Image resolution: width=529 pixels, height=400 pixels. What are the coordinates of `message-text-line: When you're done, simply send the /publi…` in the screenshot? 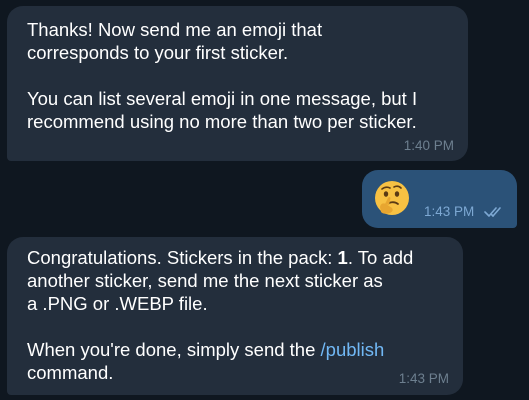 It's located at (206, 349).